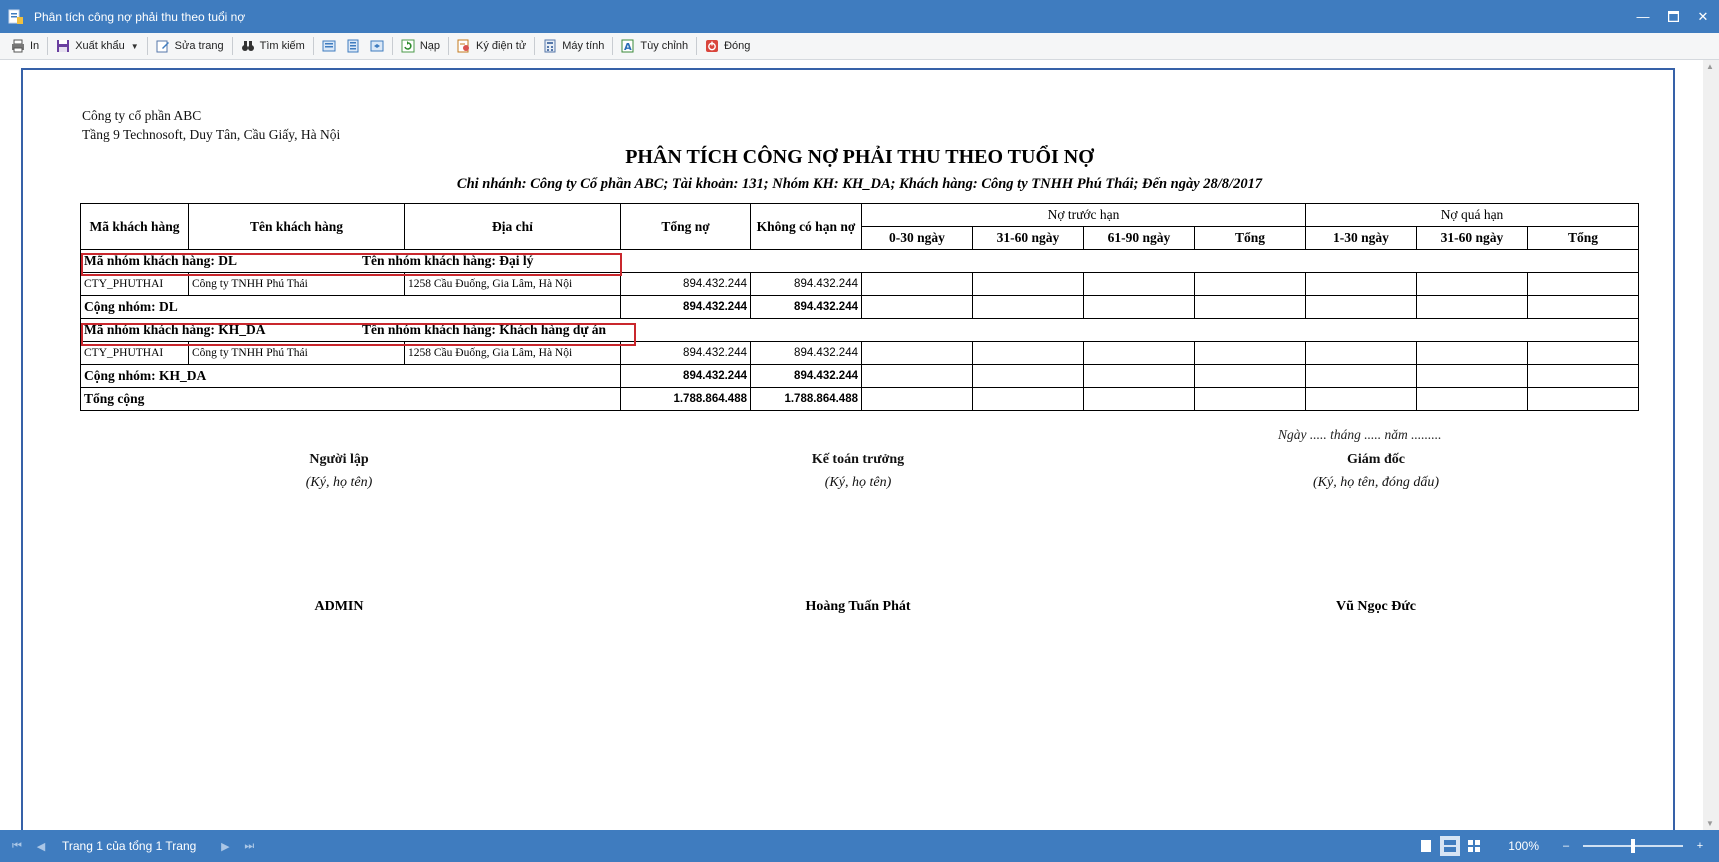  Describe the element at coordinates (249, 846) in the screenshot. I see `last-page-icon: ⏭` at that location.